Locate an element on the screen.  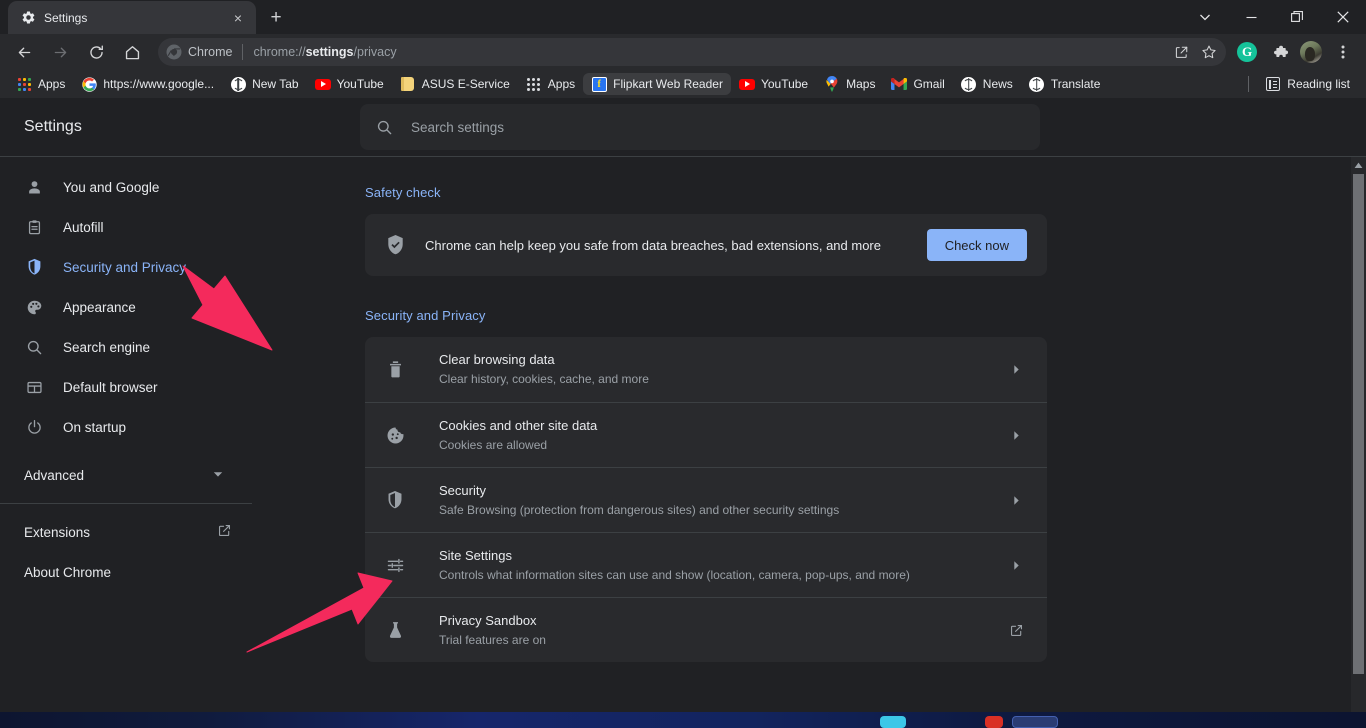
sidebar-item-about-chrome: About Chrome is located at coordinates (126, 572).